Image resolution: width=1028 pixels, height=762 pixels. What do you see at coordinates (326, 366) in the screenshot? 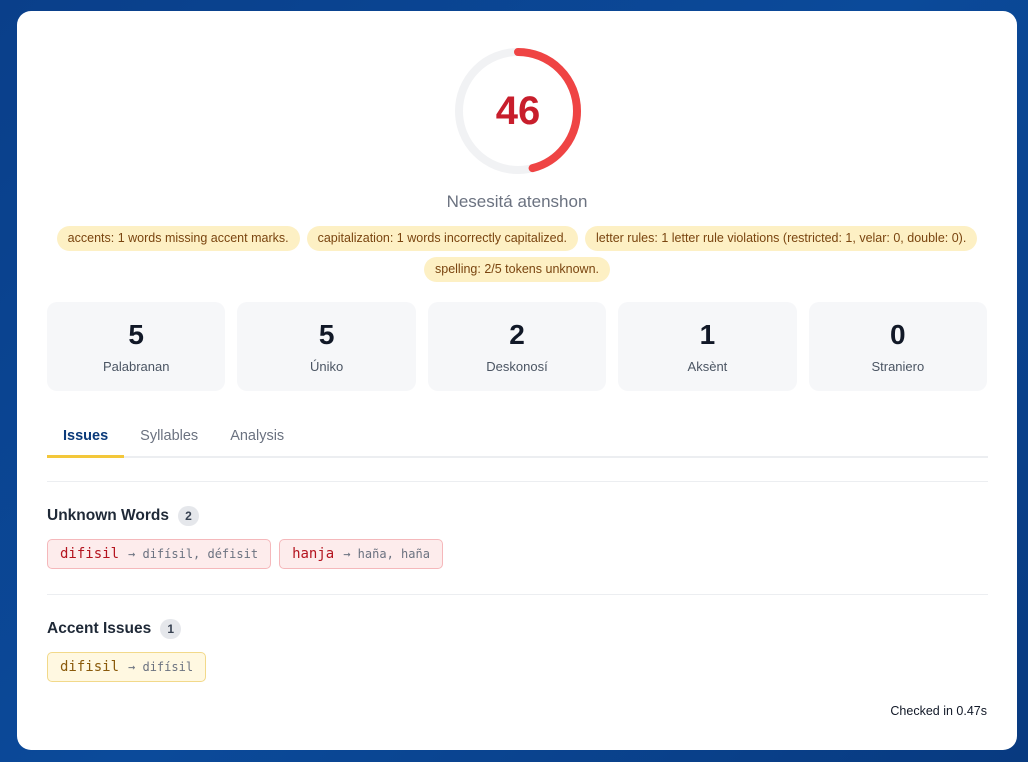
I see `stat-label: Úniko` at bounding box center [326, 366].